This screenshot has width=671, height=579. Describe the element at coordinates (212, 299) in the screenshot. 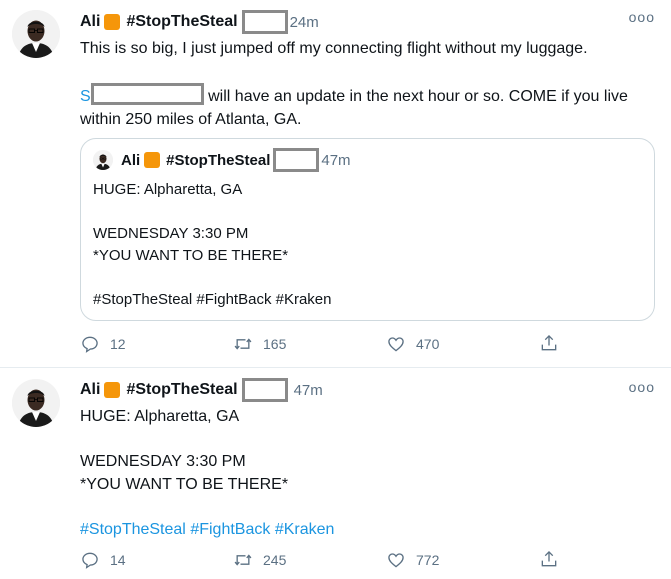

I see `quoted-line: #StopTheSteal #FightBack #Kraken` at that location.